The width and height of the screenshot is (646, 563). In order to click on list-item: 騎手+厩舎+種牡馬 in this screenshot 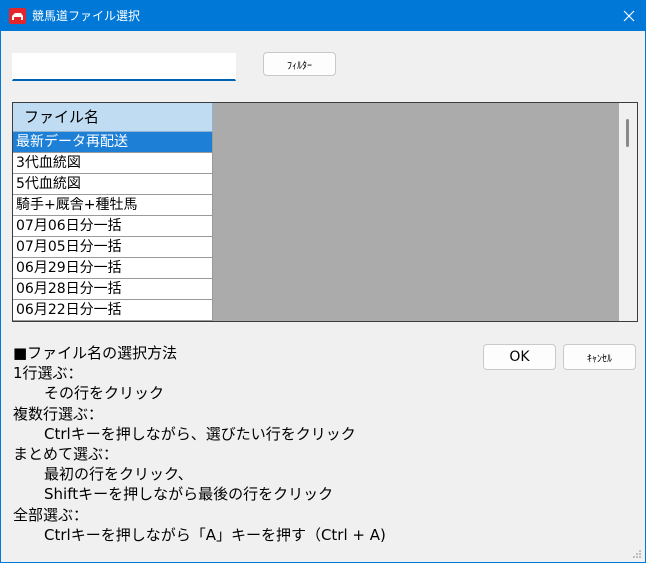, I will do `click(113, 205)`.